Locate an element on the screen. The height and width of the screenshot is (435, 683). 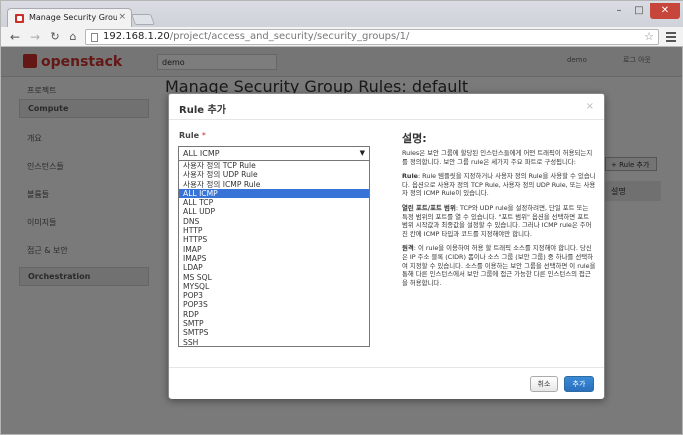
rule-field-label: Rule * is located at coordinates (192, 135).